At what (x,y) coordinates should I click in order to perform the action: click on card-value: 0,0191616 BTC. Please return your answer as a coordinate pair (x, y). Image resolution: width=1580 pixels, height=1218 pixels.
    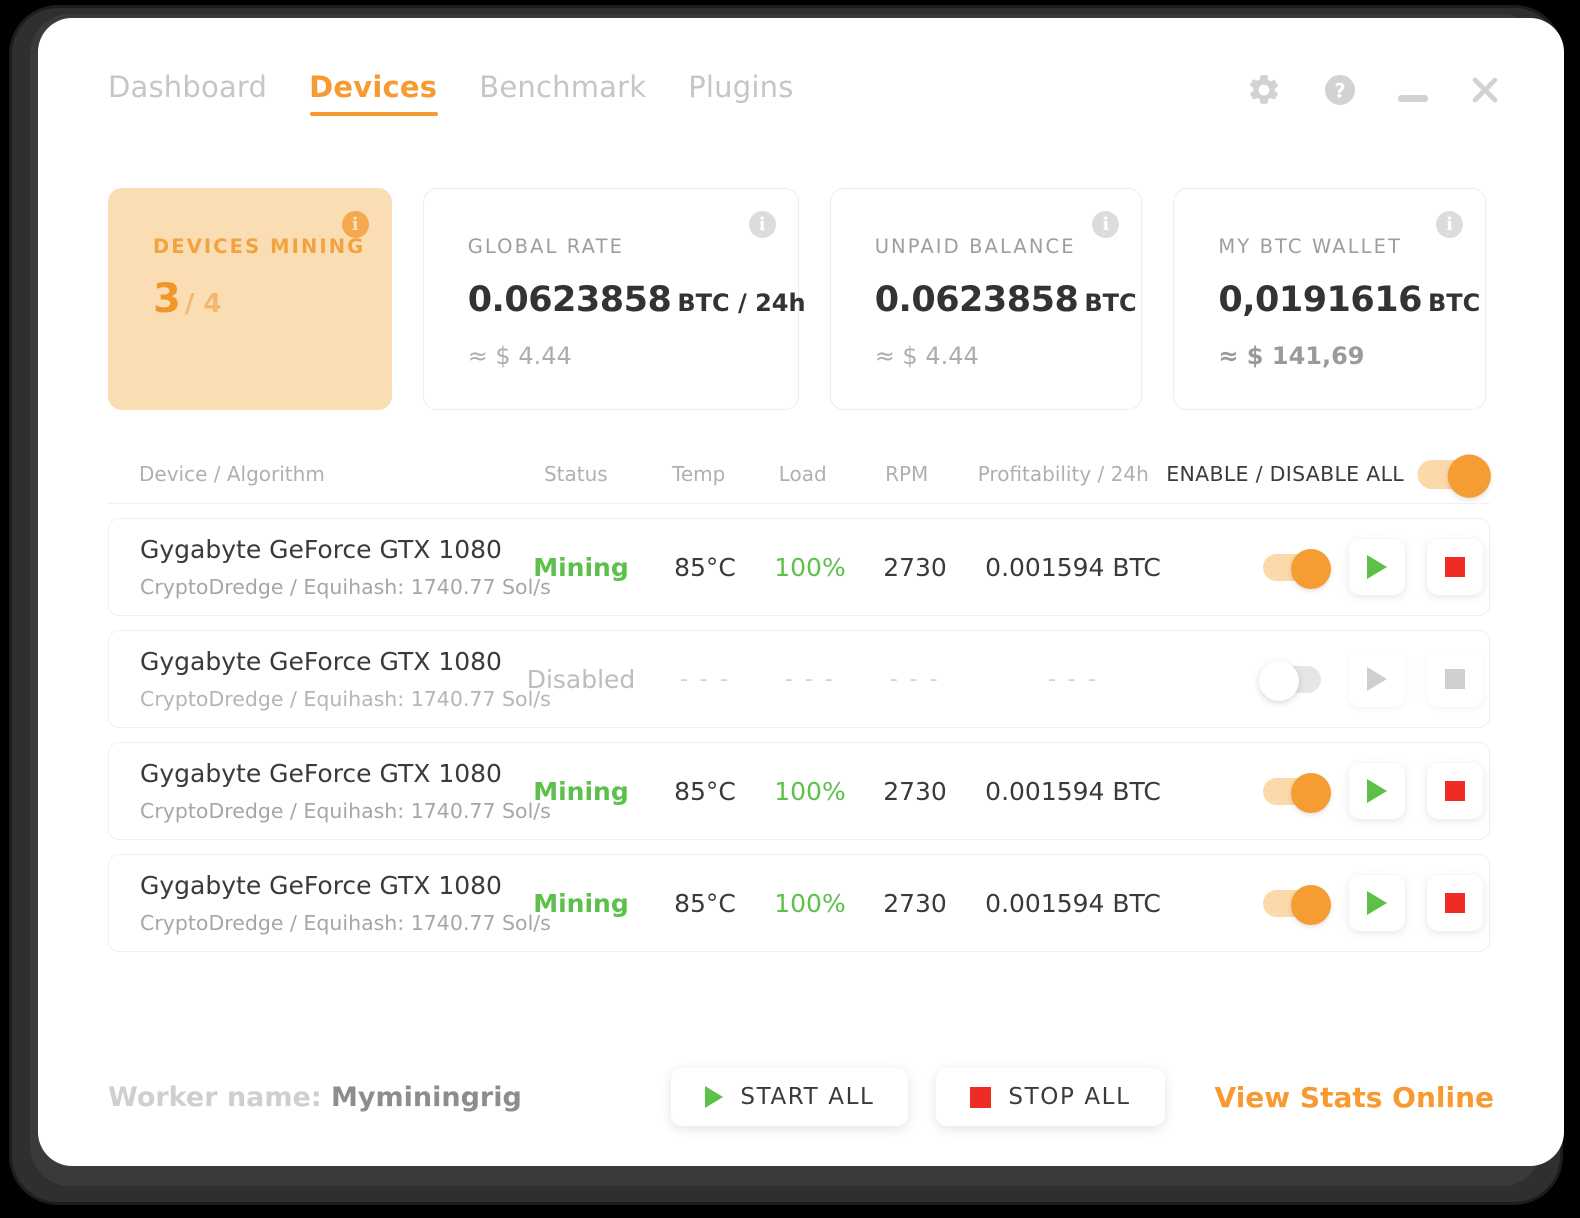
    Looking at the image, I should click on (1351, 300).